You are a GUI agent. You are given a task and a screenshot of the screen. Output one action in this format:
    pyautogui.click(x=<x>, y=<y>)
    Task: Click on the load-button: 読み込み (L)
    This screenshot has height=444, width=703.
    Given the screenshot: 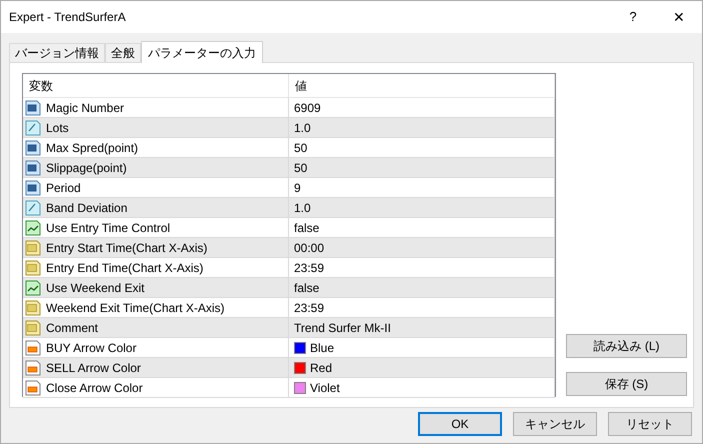 What is the action you would take?
    pyautogui.click(x=626, y=346)
    